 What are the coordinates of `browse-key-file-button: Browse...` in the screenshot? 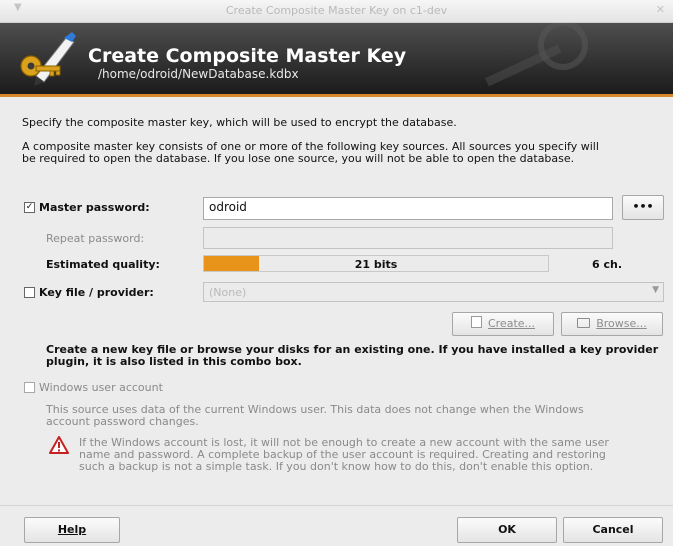 It's located at (612, 324).